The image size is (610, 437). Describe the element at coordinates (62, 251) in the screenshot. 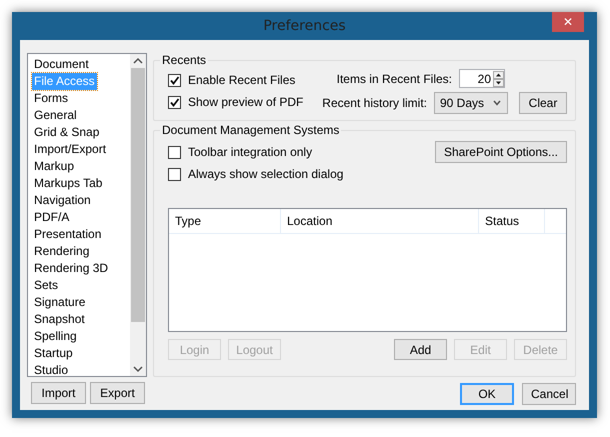

I see `category-item: Rendering` at that location.